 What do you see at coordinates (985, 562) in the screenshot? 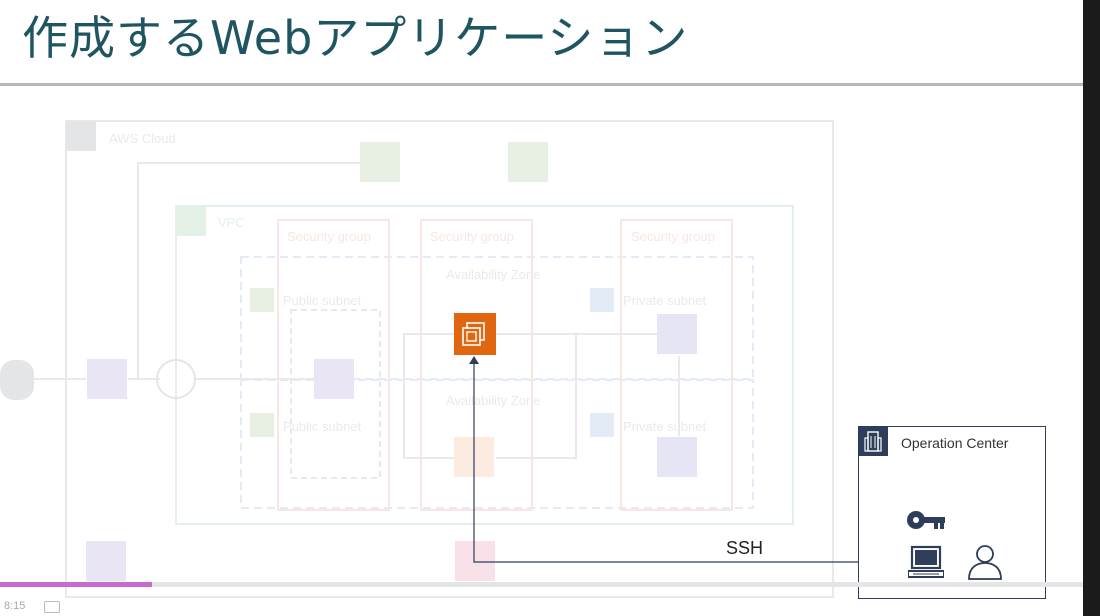
I see `user-icon` at bounding box center [985, 562].